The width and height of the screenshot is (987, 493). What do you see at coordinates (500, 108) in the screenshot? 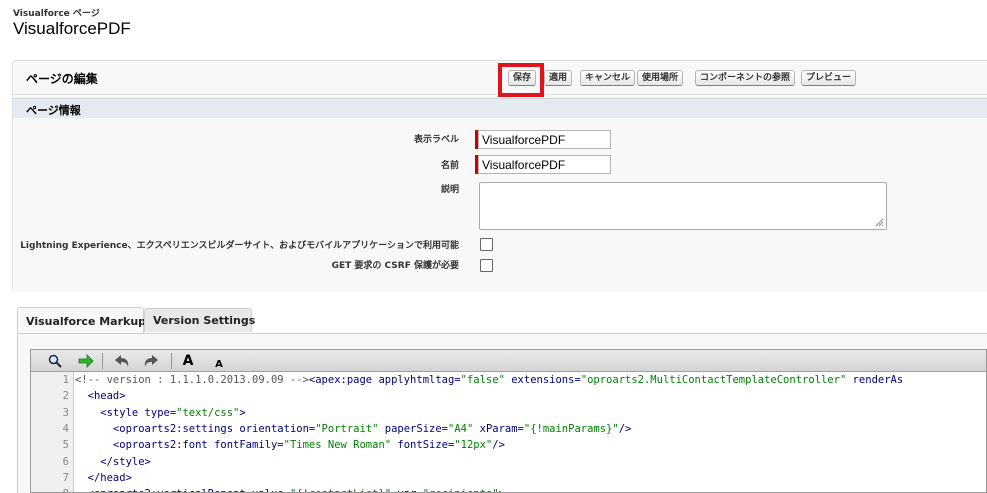
I see `page-info-section: ページ情報` at bounding box center [500, 108].